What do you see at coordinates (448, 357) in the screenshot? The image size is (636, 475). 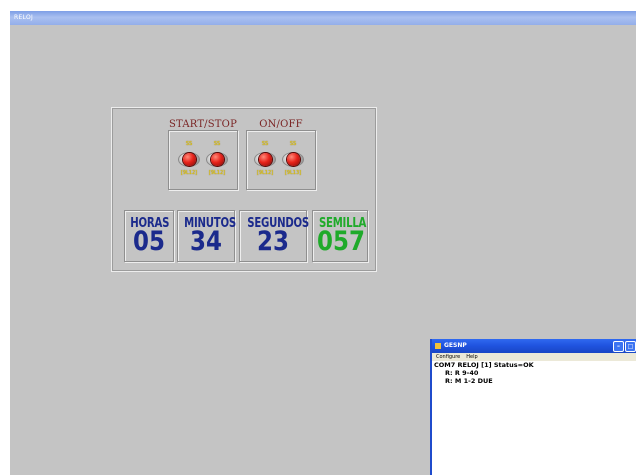 I see `menu-configure: Configure` at bounding box center [448, 357].